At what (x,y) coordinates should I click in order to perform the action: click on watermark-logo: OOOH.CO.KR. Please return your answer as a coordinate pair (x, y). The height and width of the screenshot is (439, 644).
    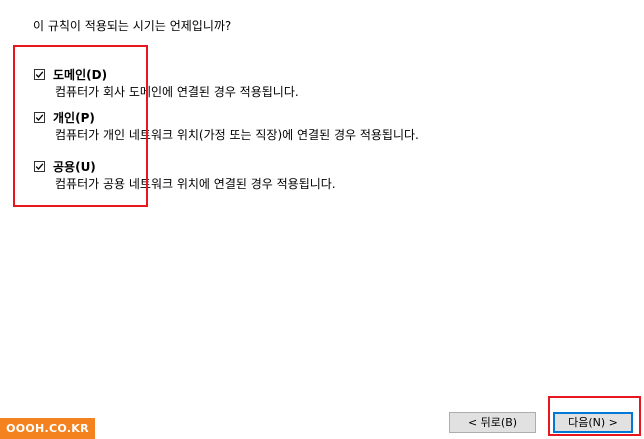
    Looking at the image, I should click on (47, 428).